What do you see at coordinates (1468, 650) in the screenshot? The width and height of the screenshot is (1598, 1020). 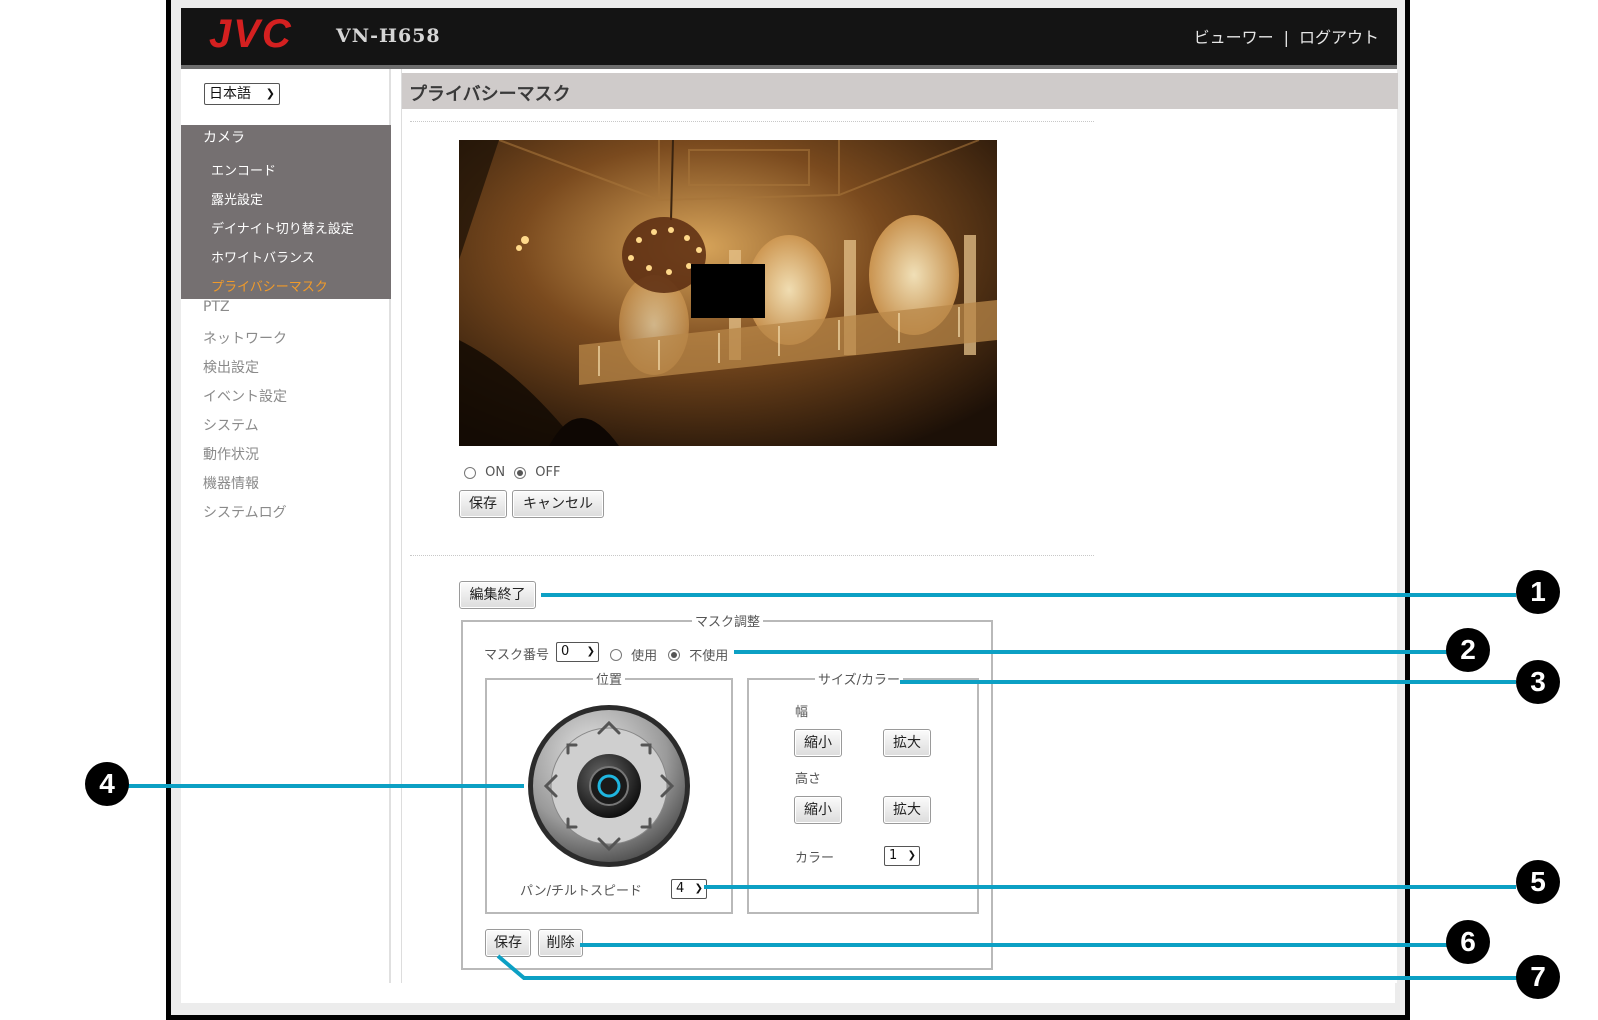 I see `callout-badge-2: 2` at bounding box center [1468, 650].